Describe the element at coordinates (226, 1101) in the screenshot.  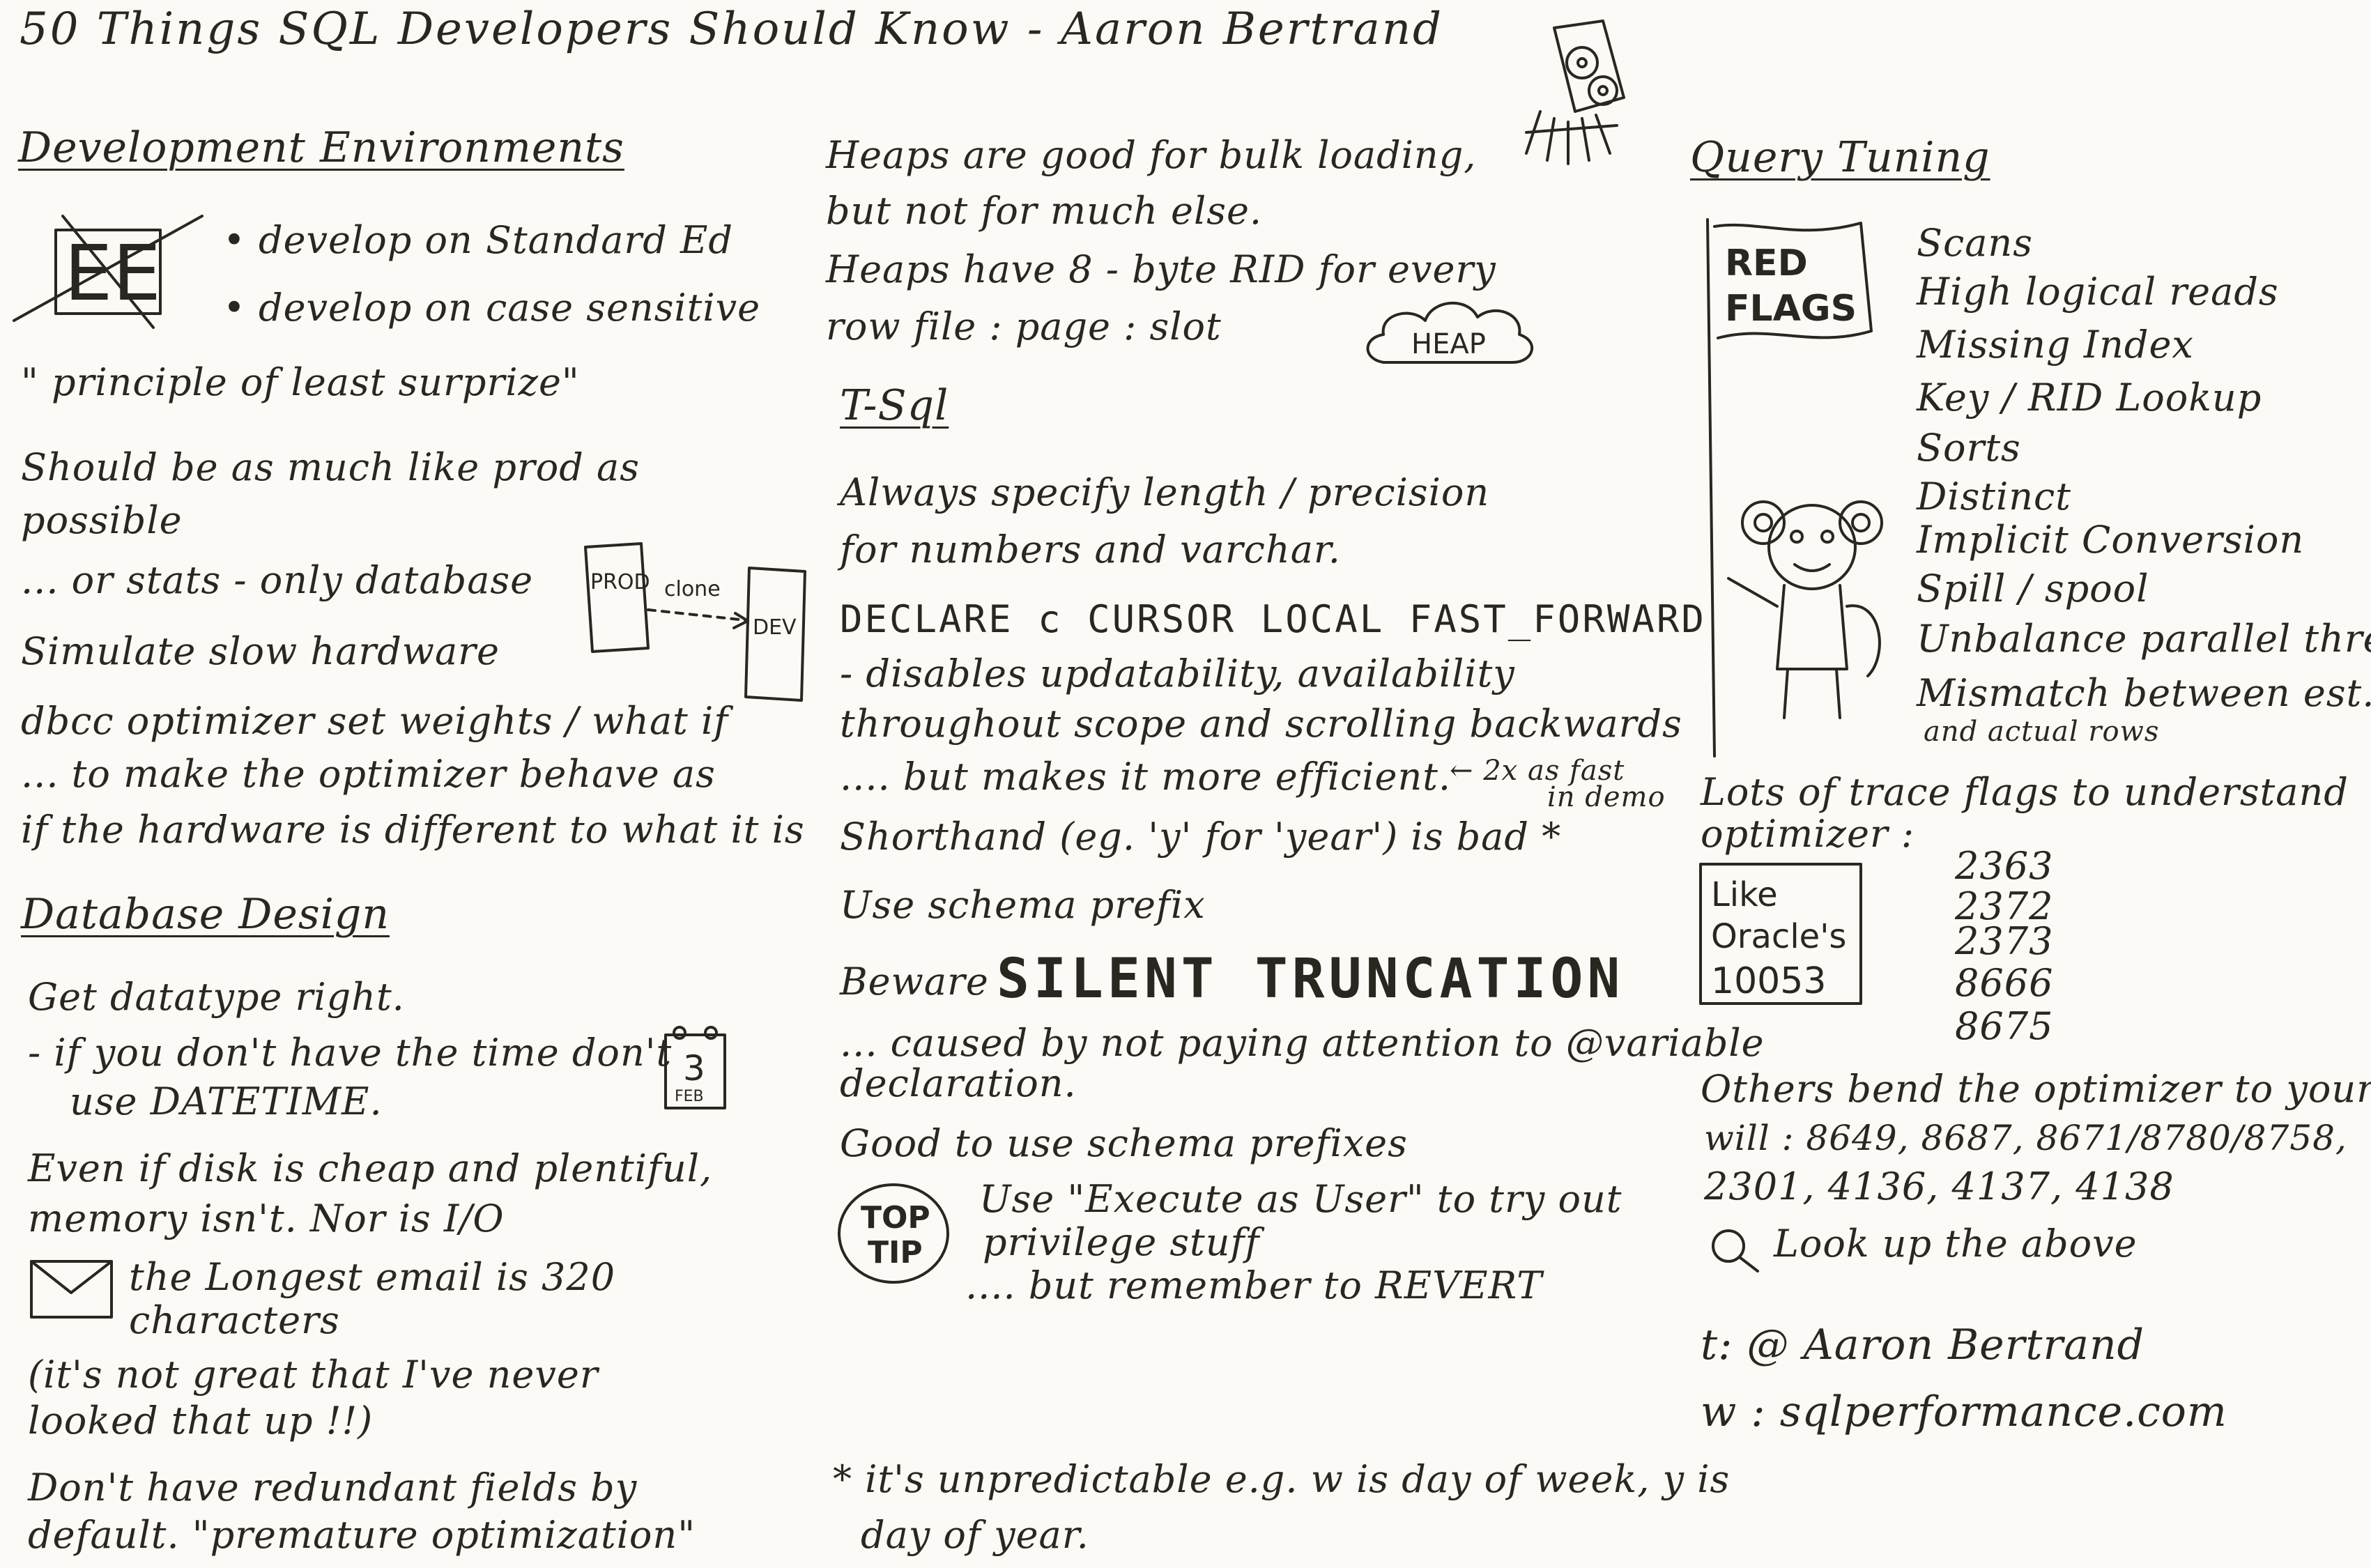
I see `db-design-line: use DATETIME.` at that location.